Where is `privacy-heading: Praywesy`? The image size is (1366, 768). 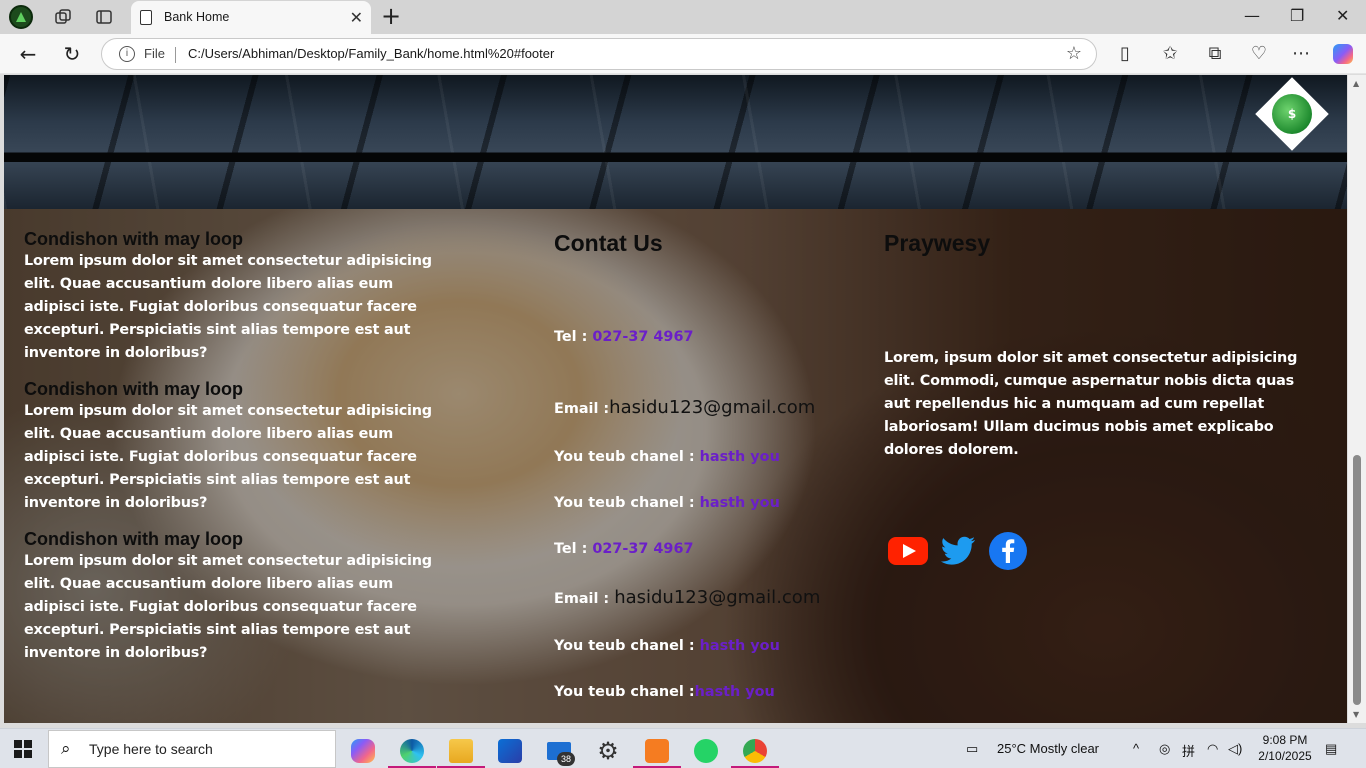 privacy-heading: Praywesy is located at coordinates (937, 243).